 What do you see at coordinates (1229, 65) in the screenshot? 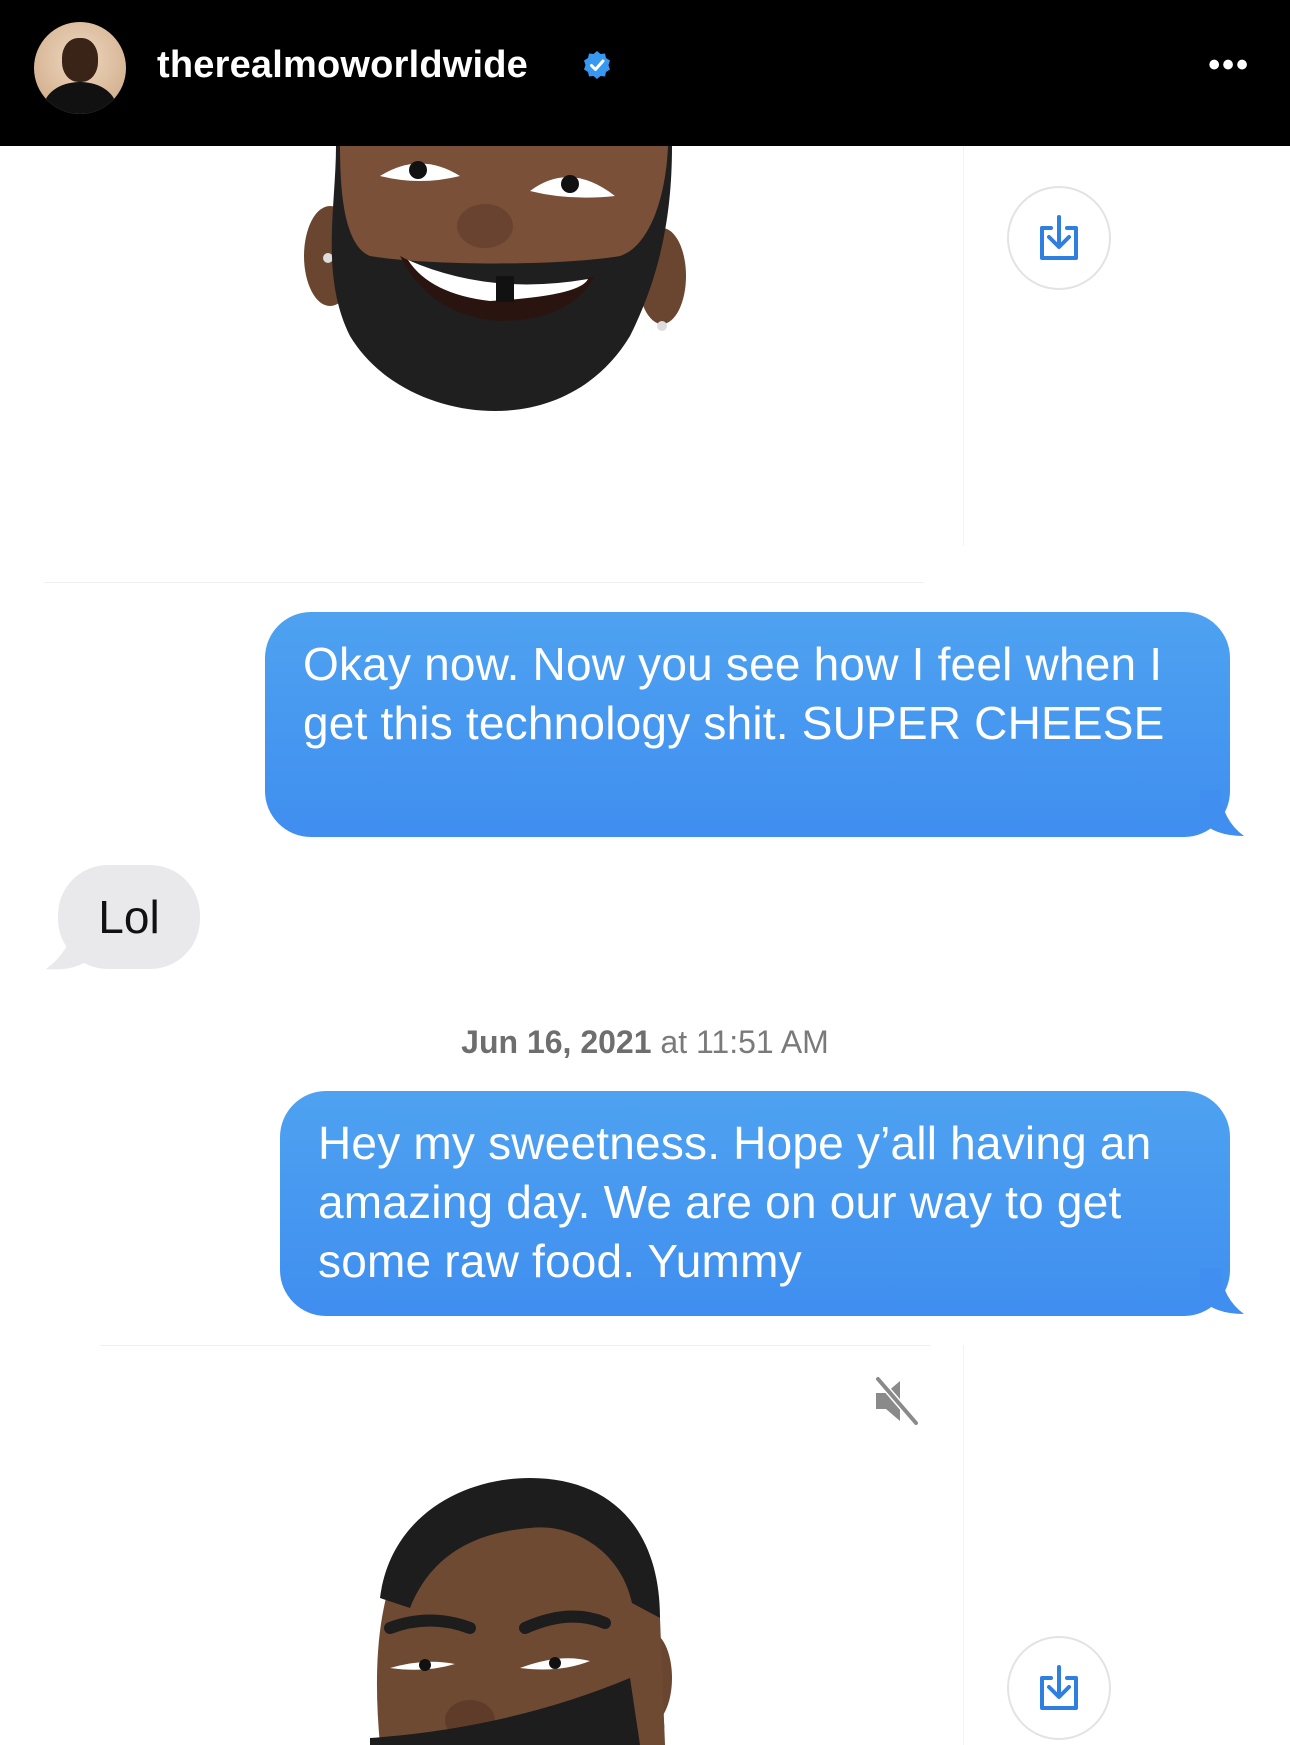
I see `more-options-button: •••` at bounding box center [1229, 65].